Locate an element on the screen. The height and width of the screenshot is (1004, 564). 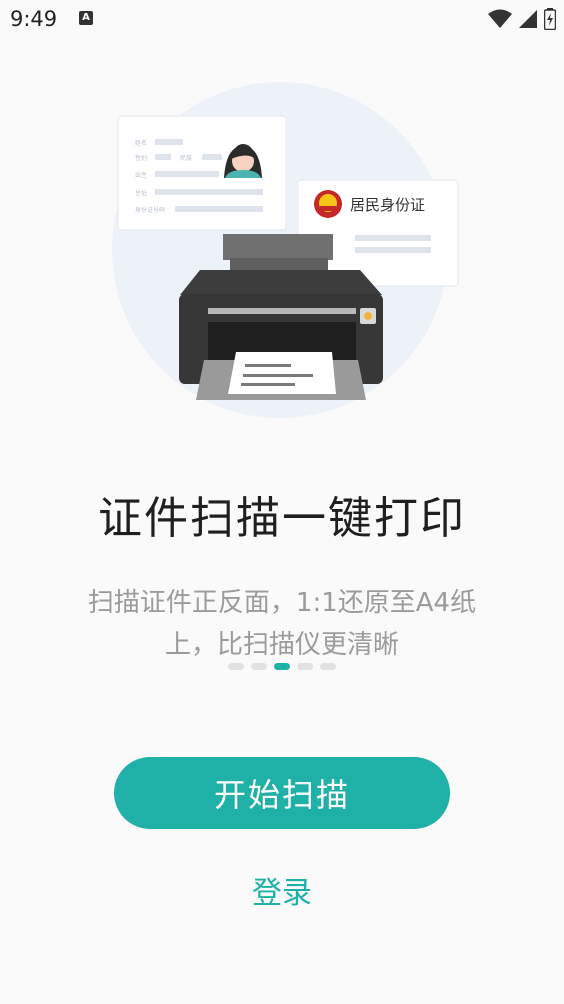
wifi-icon is located at coordinates (500, 18).